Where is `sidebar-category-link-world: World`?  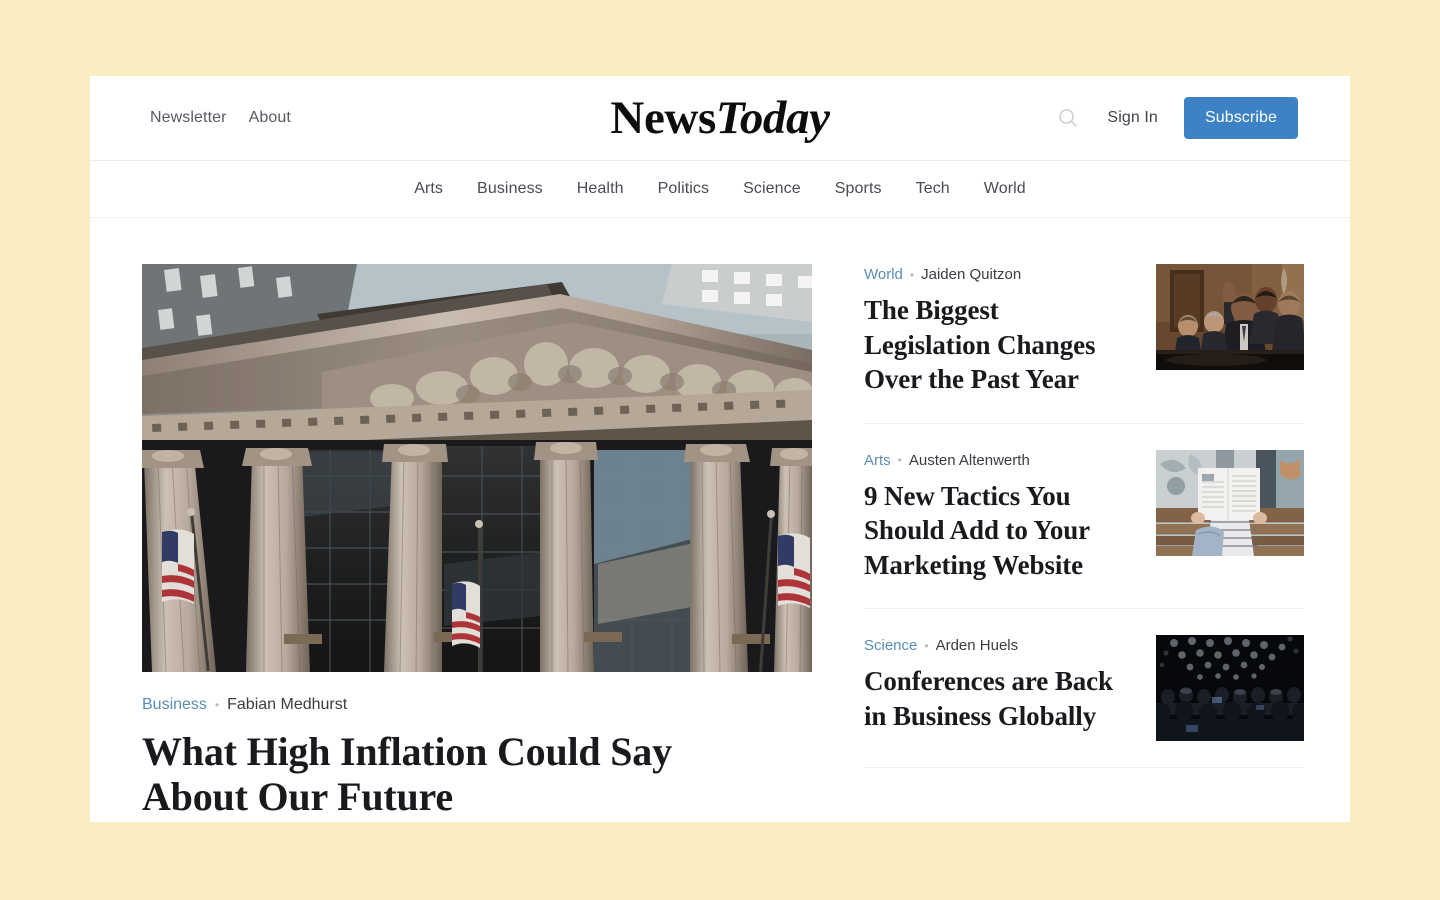 sidebar-category-link-world: World is located at coordinates (883, 274).